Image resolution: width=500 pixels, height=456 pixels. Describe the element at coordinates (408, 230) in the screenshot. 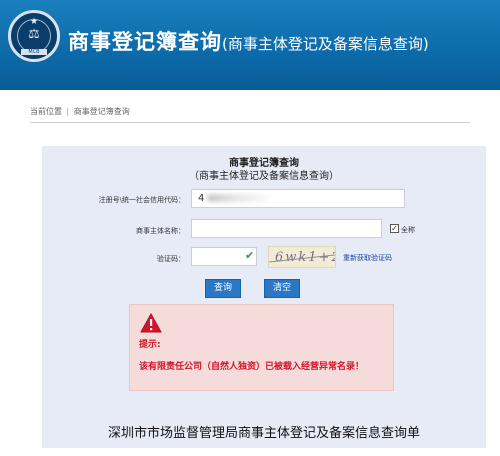

I see `full-name-label: 全称` at that location.